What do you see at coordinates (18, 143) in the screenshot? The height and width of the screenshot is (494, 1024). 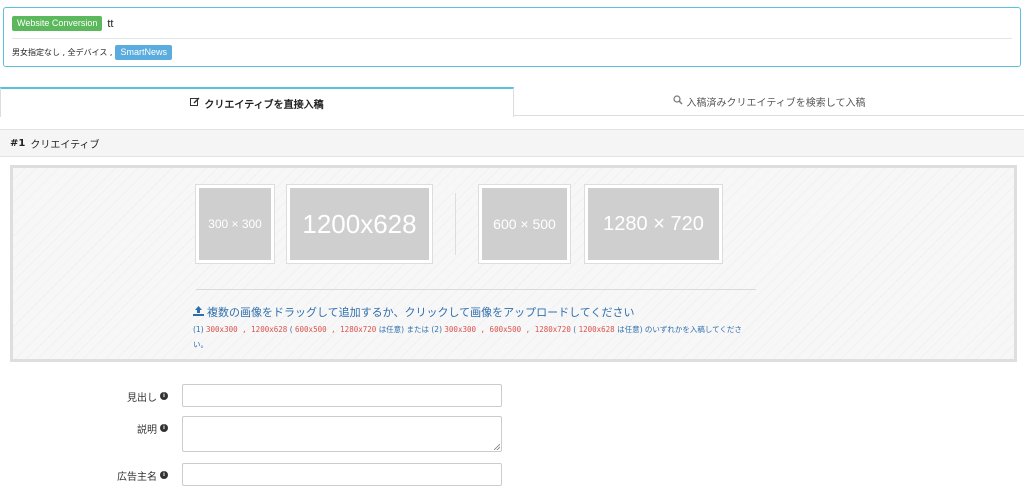 I see `section-number: #1` at bounding box center [18, 143].